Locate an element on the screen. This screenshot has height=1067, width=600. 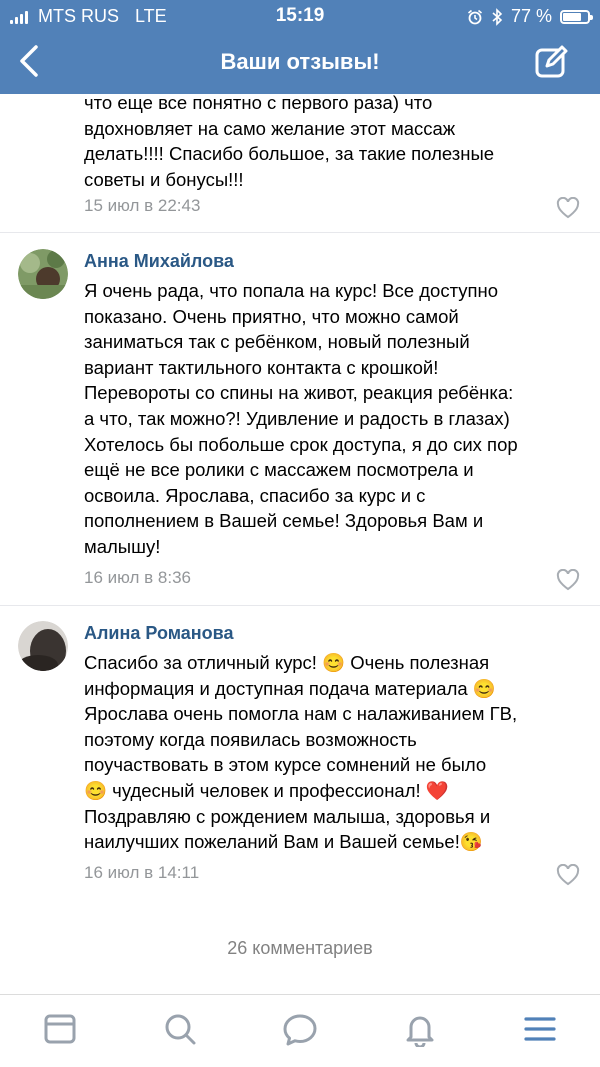
status-right: 77 % is located at coordinates (530, 16).